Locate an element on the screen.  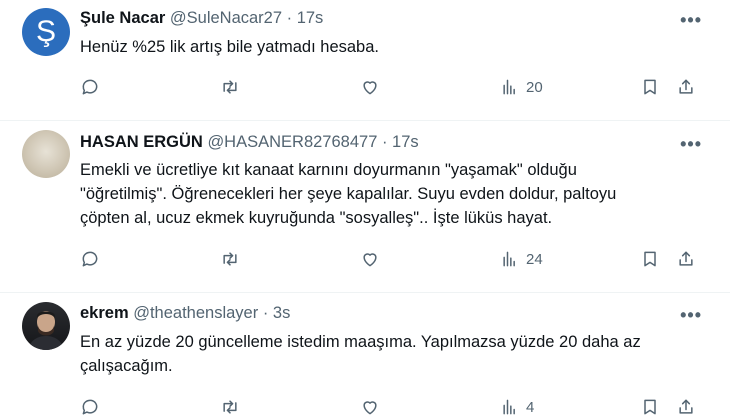
tweet-text: Henüz %25 lik artış bile yatmadı hesaba. is located at coordinates (390, 47).